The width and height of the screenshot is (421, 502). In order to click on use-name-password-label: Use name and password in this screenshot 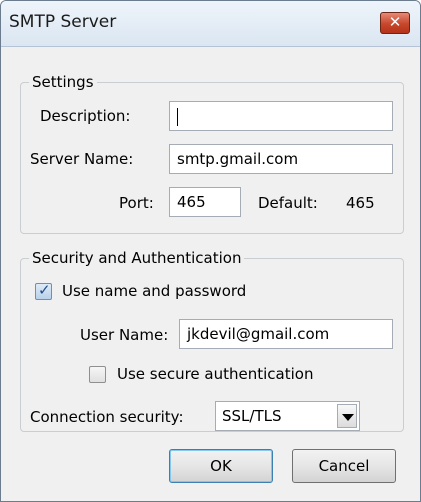, I will do `click(154, 291)`.